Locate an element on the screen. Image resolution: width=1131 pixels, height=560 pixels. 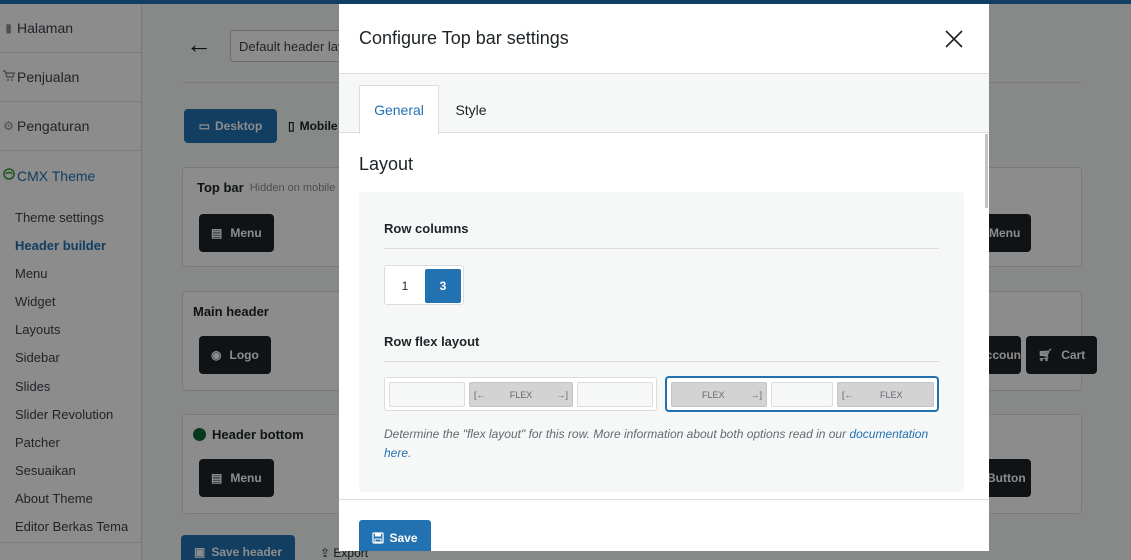
modal-tabs: General Style is located at coordinates (664, 104).